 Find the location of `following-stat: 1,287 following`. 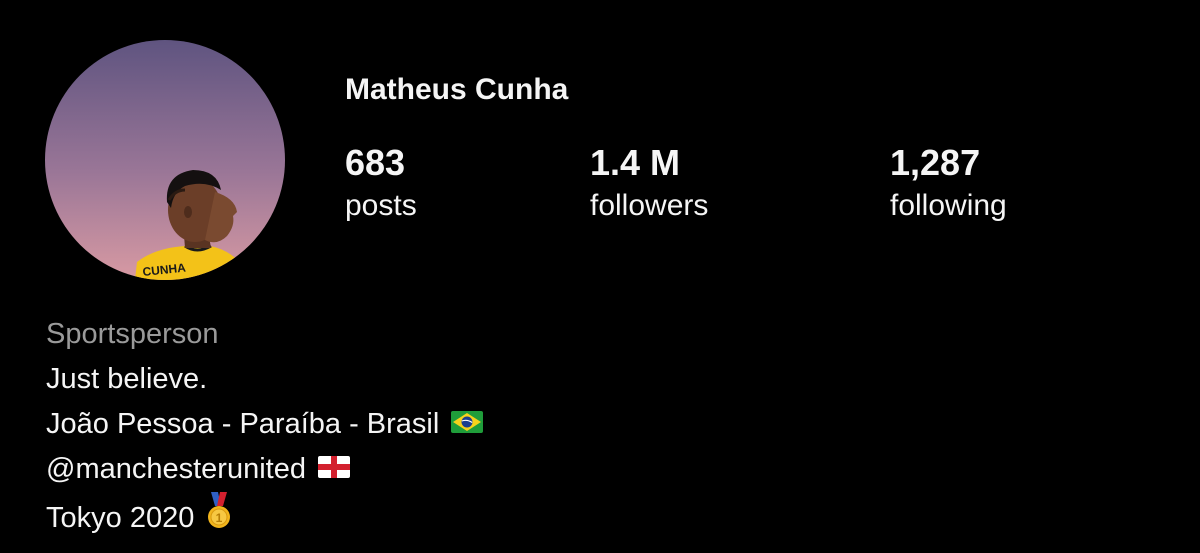

following-stat: 1,287 following is located at coordinates (948, 183).